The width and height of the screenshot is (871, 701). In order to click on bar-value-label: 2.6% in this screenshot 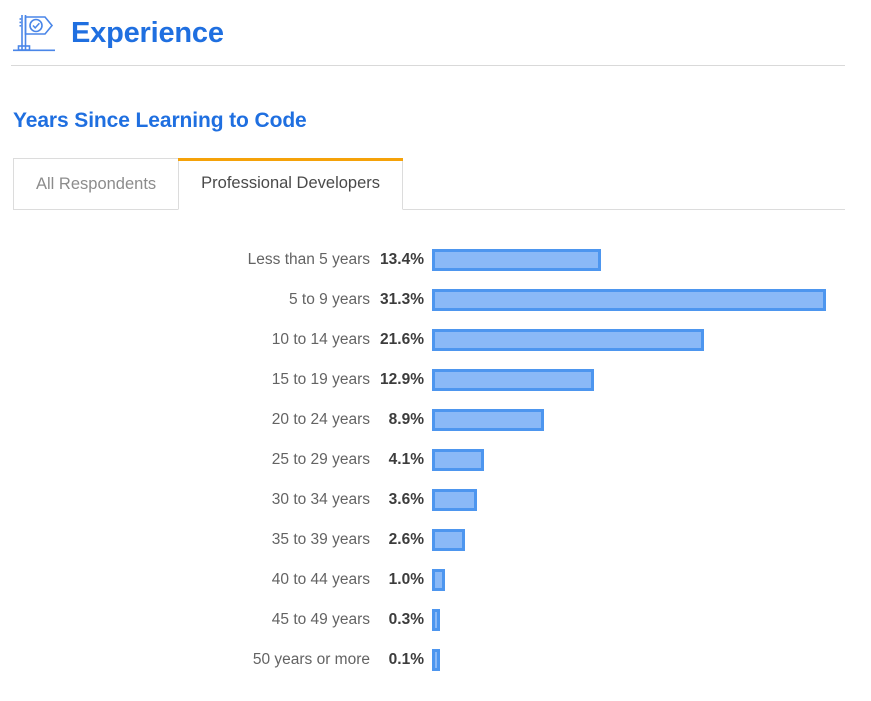, I will do `click(406, 539)`.